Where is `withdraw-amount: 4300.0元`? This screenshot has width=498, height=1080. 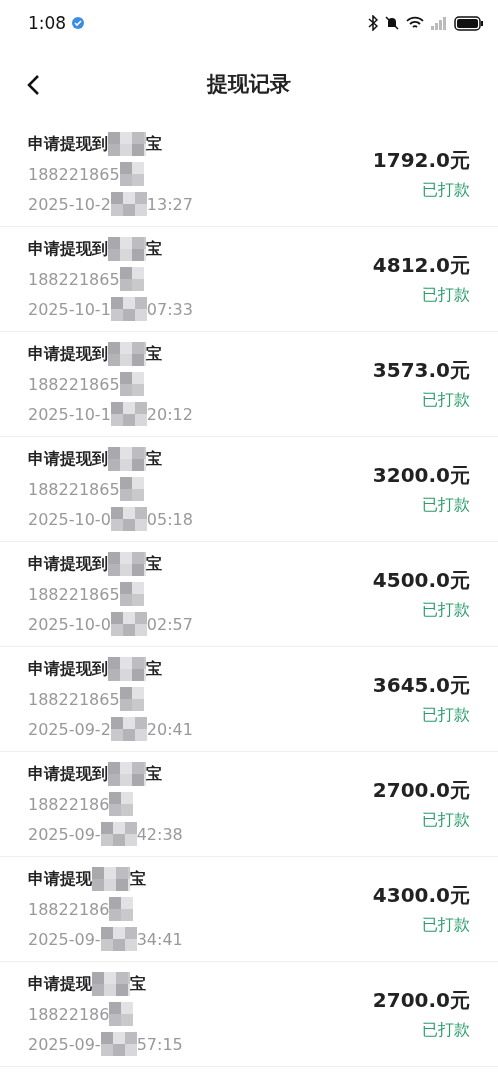 withdraw-amount: 4300.0元 is located at coordinates (421, 895).